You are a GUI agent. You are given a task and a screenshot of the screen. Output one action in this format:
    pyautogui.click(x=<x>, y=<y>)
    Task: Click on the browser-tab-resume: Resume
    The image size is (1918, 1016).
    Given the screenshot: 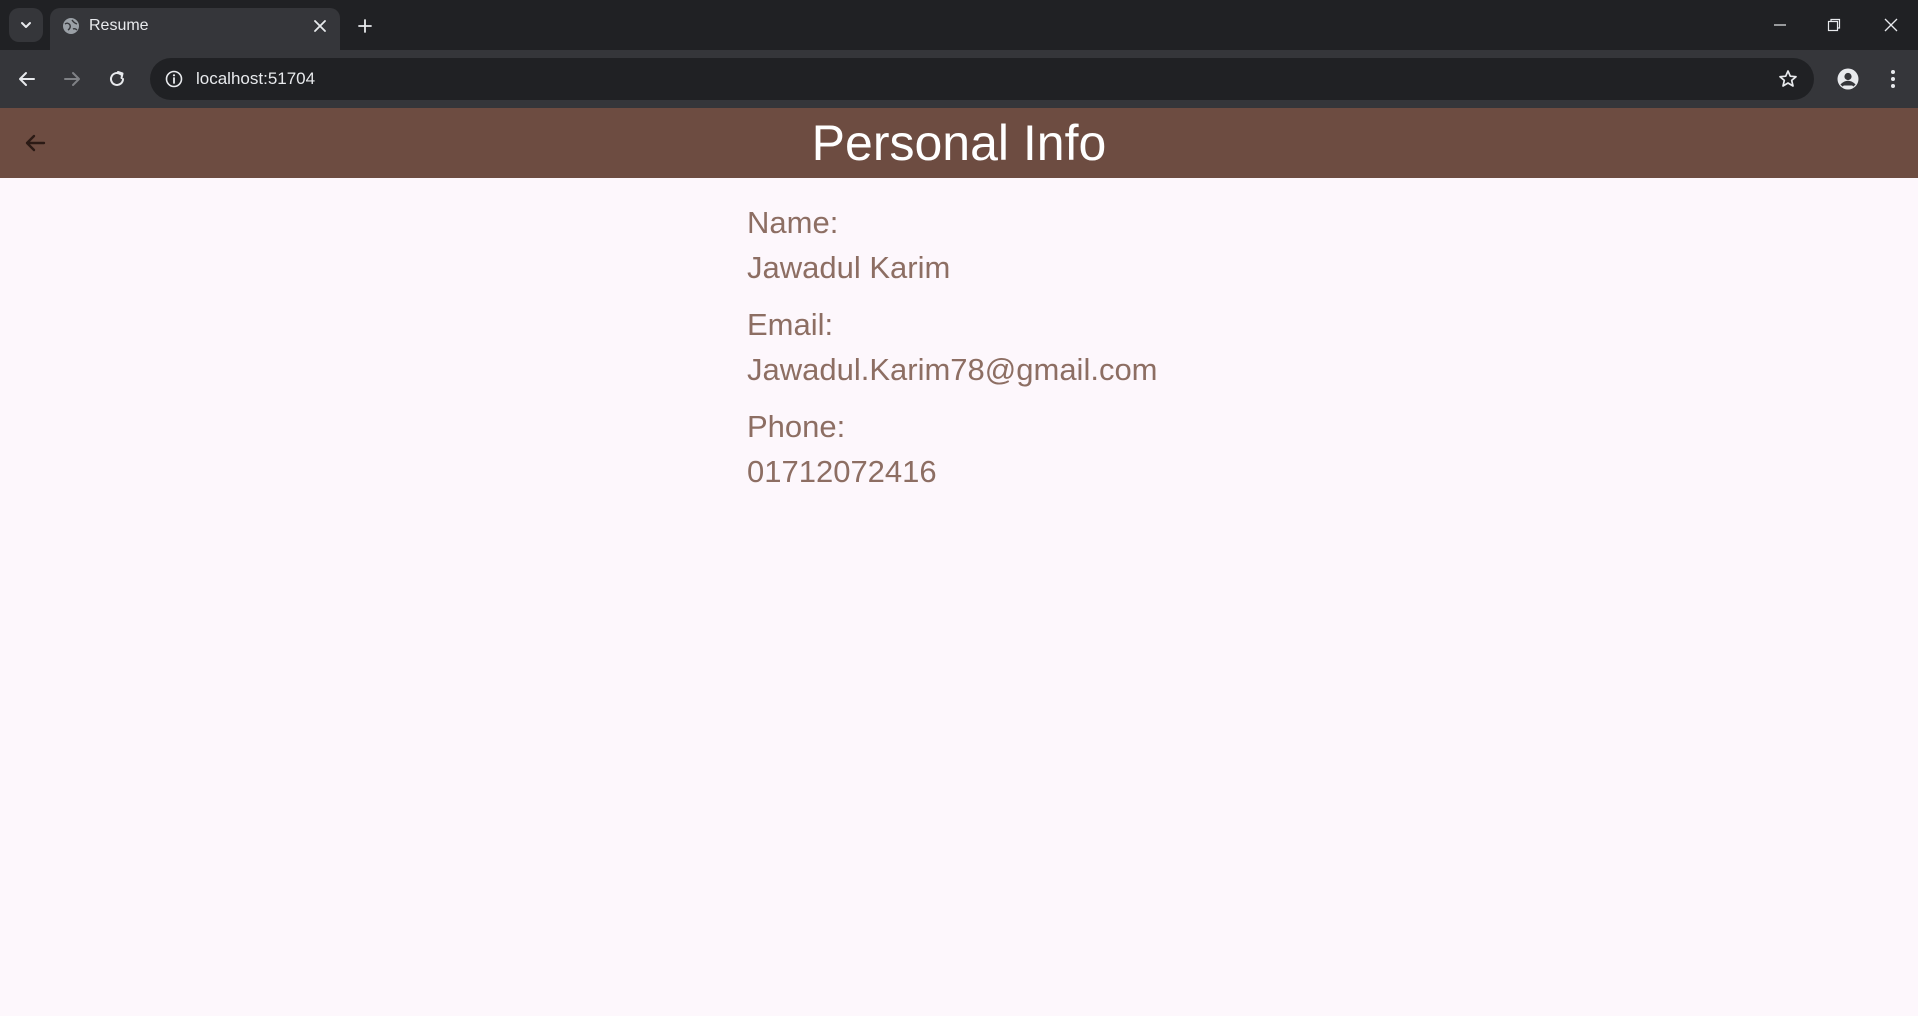 What is the action you would take?
    pyautogui.click(x=195, y=29)
    